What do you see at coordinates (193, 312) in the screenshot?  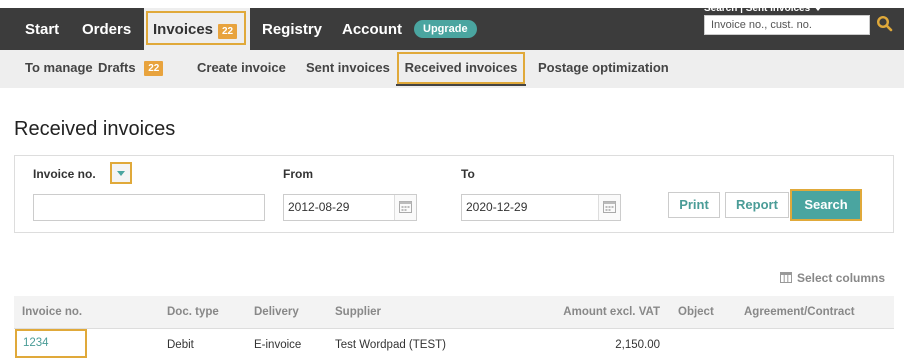 I see `column-header-doc-type: Doc. type` at bounding box center [193, 312].